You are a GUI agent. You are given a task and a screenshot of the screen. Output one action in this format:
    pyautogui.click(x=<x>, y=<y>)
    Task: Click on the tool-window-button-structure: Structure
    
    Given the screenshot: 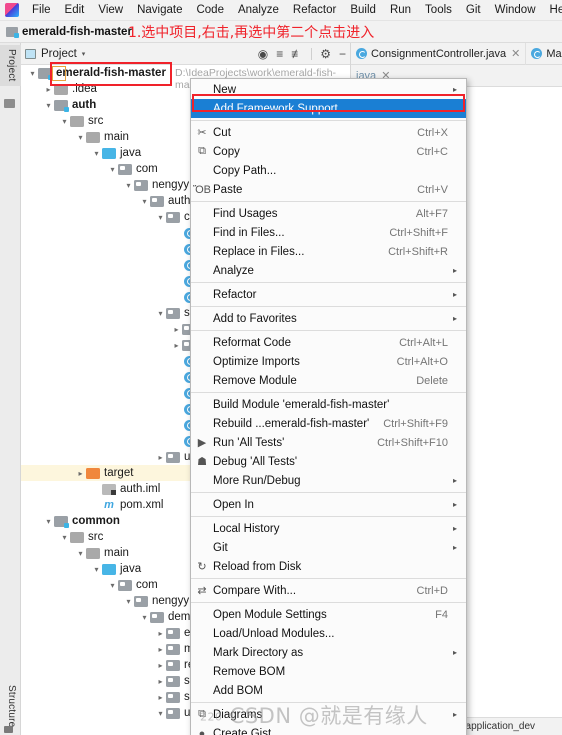 What is the action you would take?
    pyautogui.click(x=10, y=706)
    